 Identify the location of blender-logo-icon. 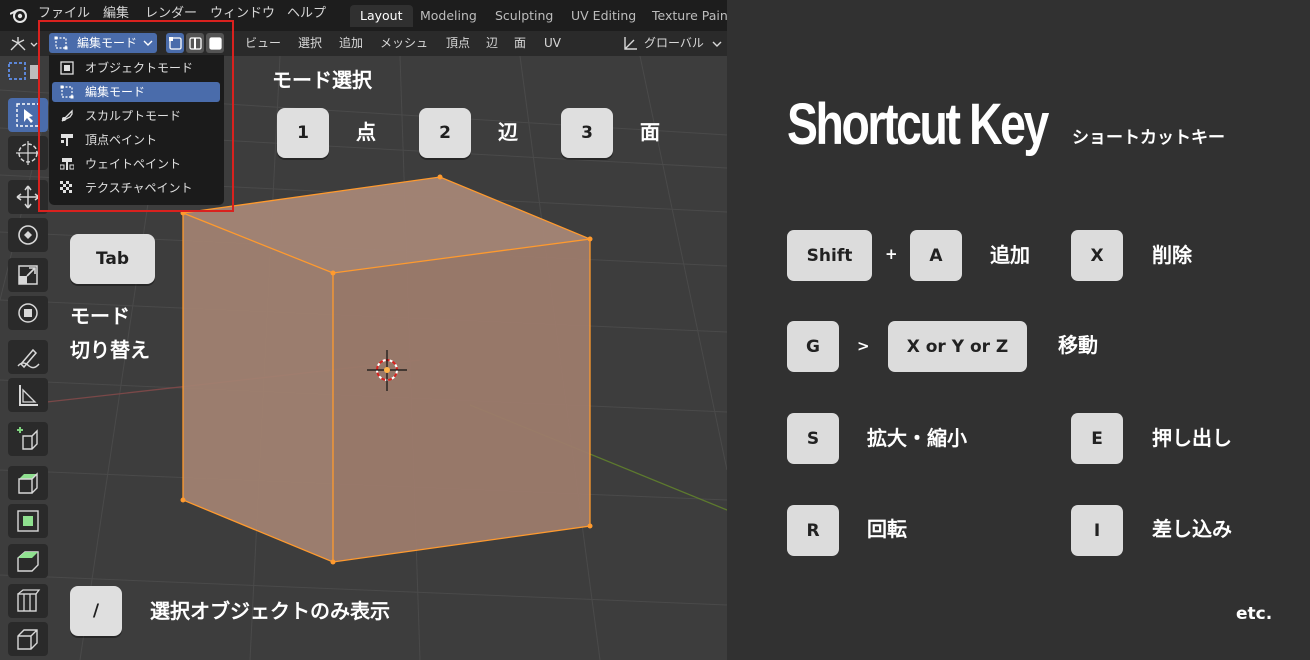
(19, 15).